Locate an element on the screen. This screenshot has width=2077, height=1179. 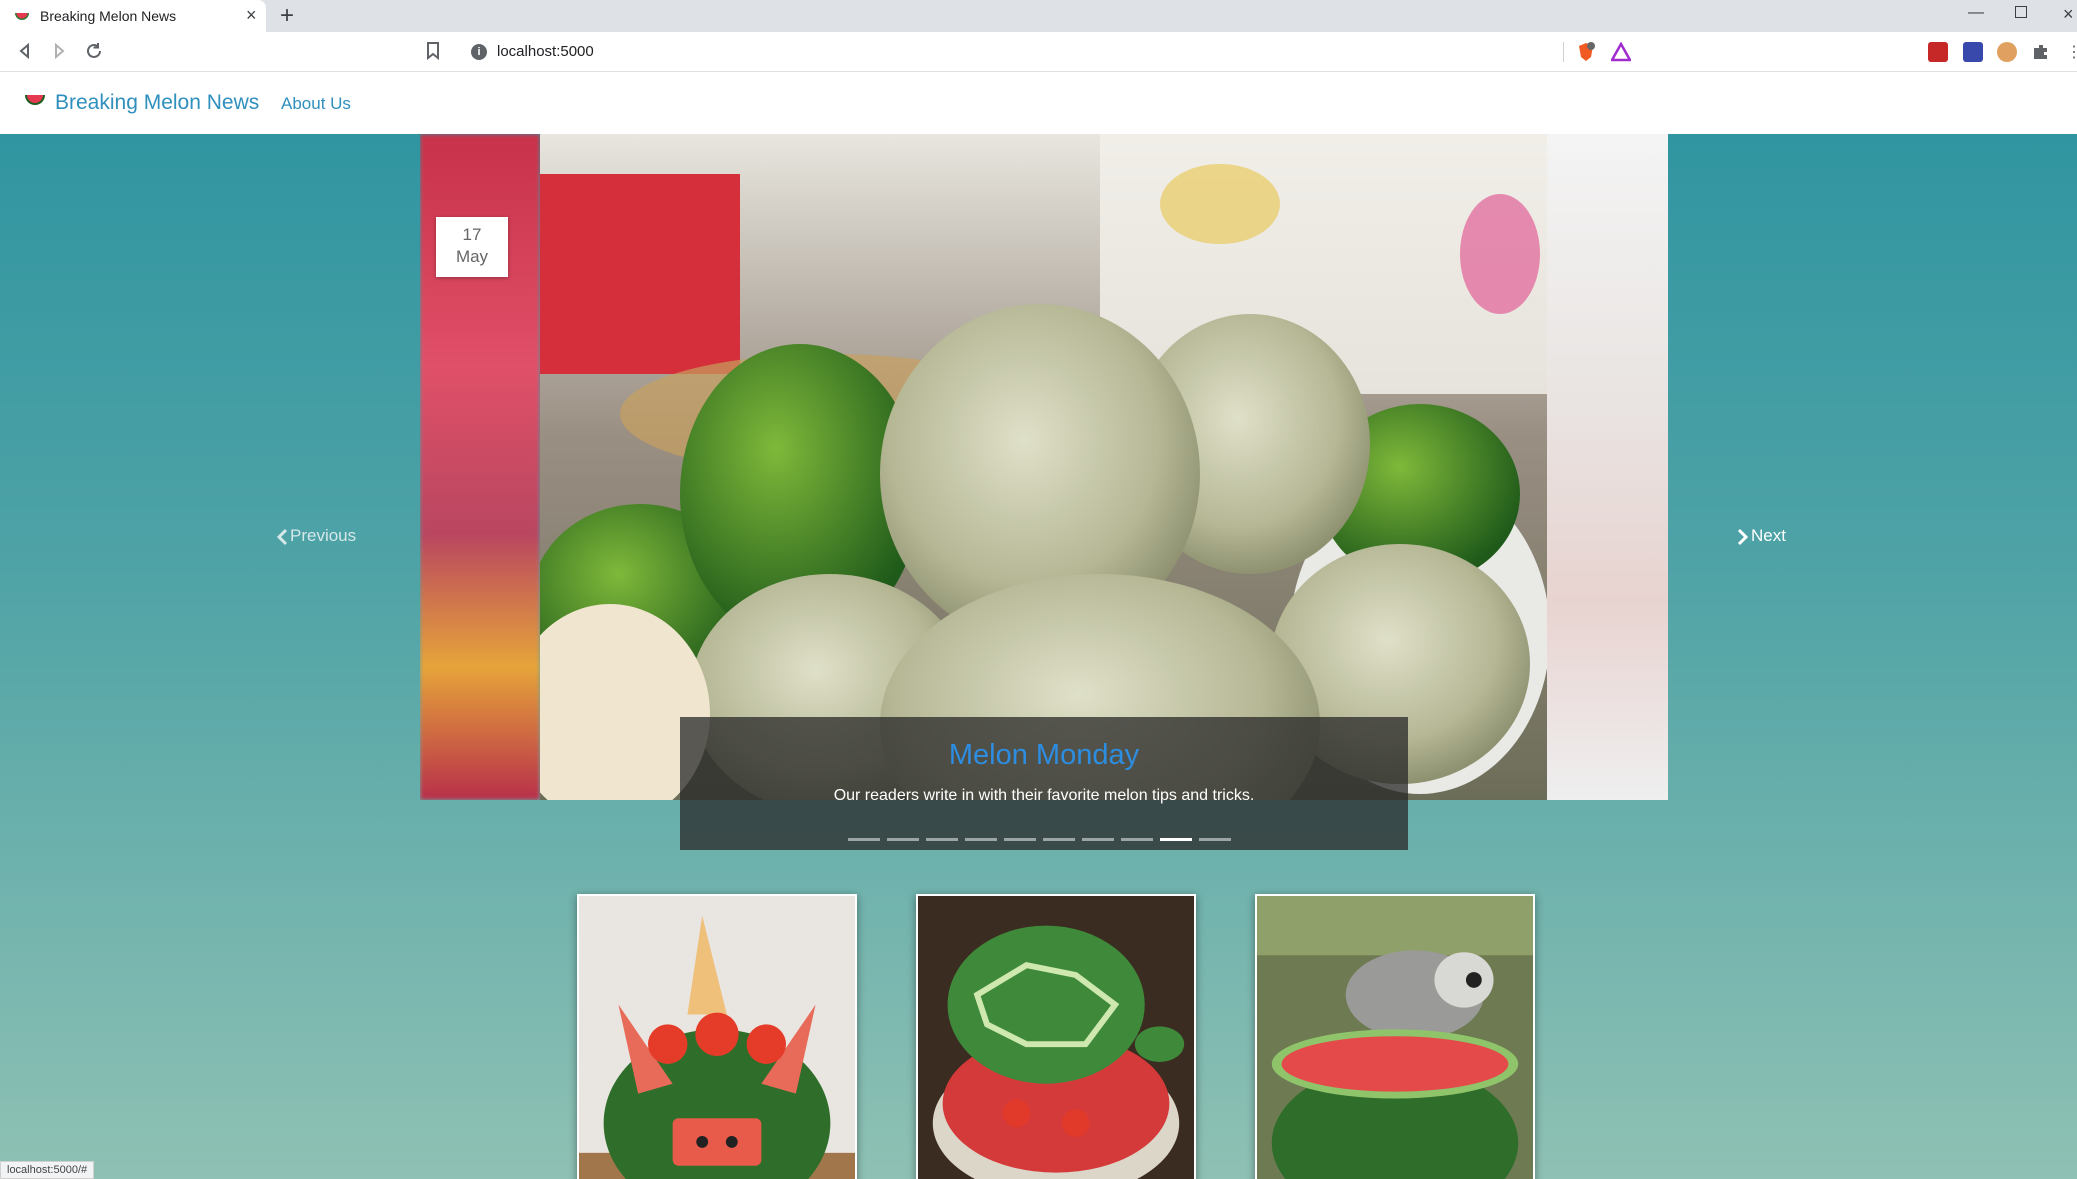
thumbnail-turtle-watermelon is located at coordinates (1056, 1036).